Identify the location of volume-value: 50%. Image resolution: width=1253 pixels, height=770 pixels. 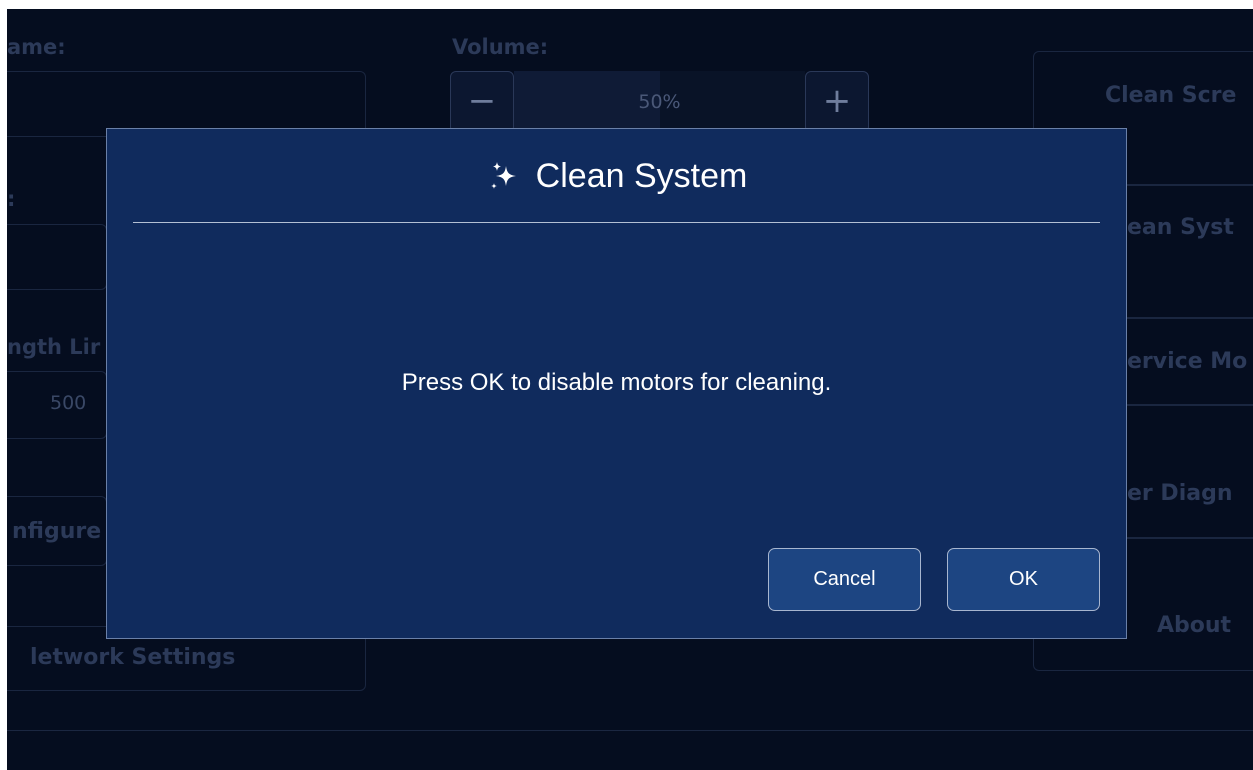
(659, 102).